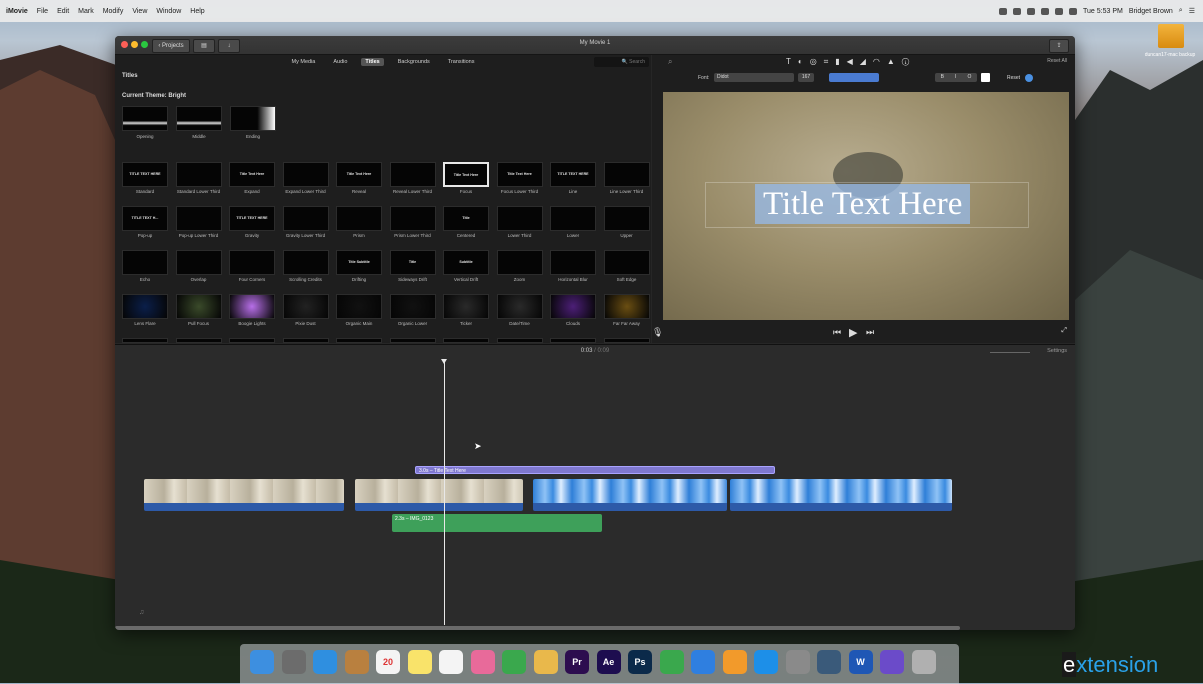  I want to click on audio-meter-icon: ♫, so click(141, 612).